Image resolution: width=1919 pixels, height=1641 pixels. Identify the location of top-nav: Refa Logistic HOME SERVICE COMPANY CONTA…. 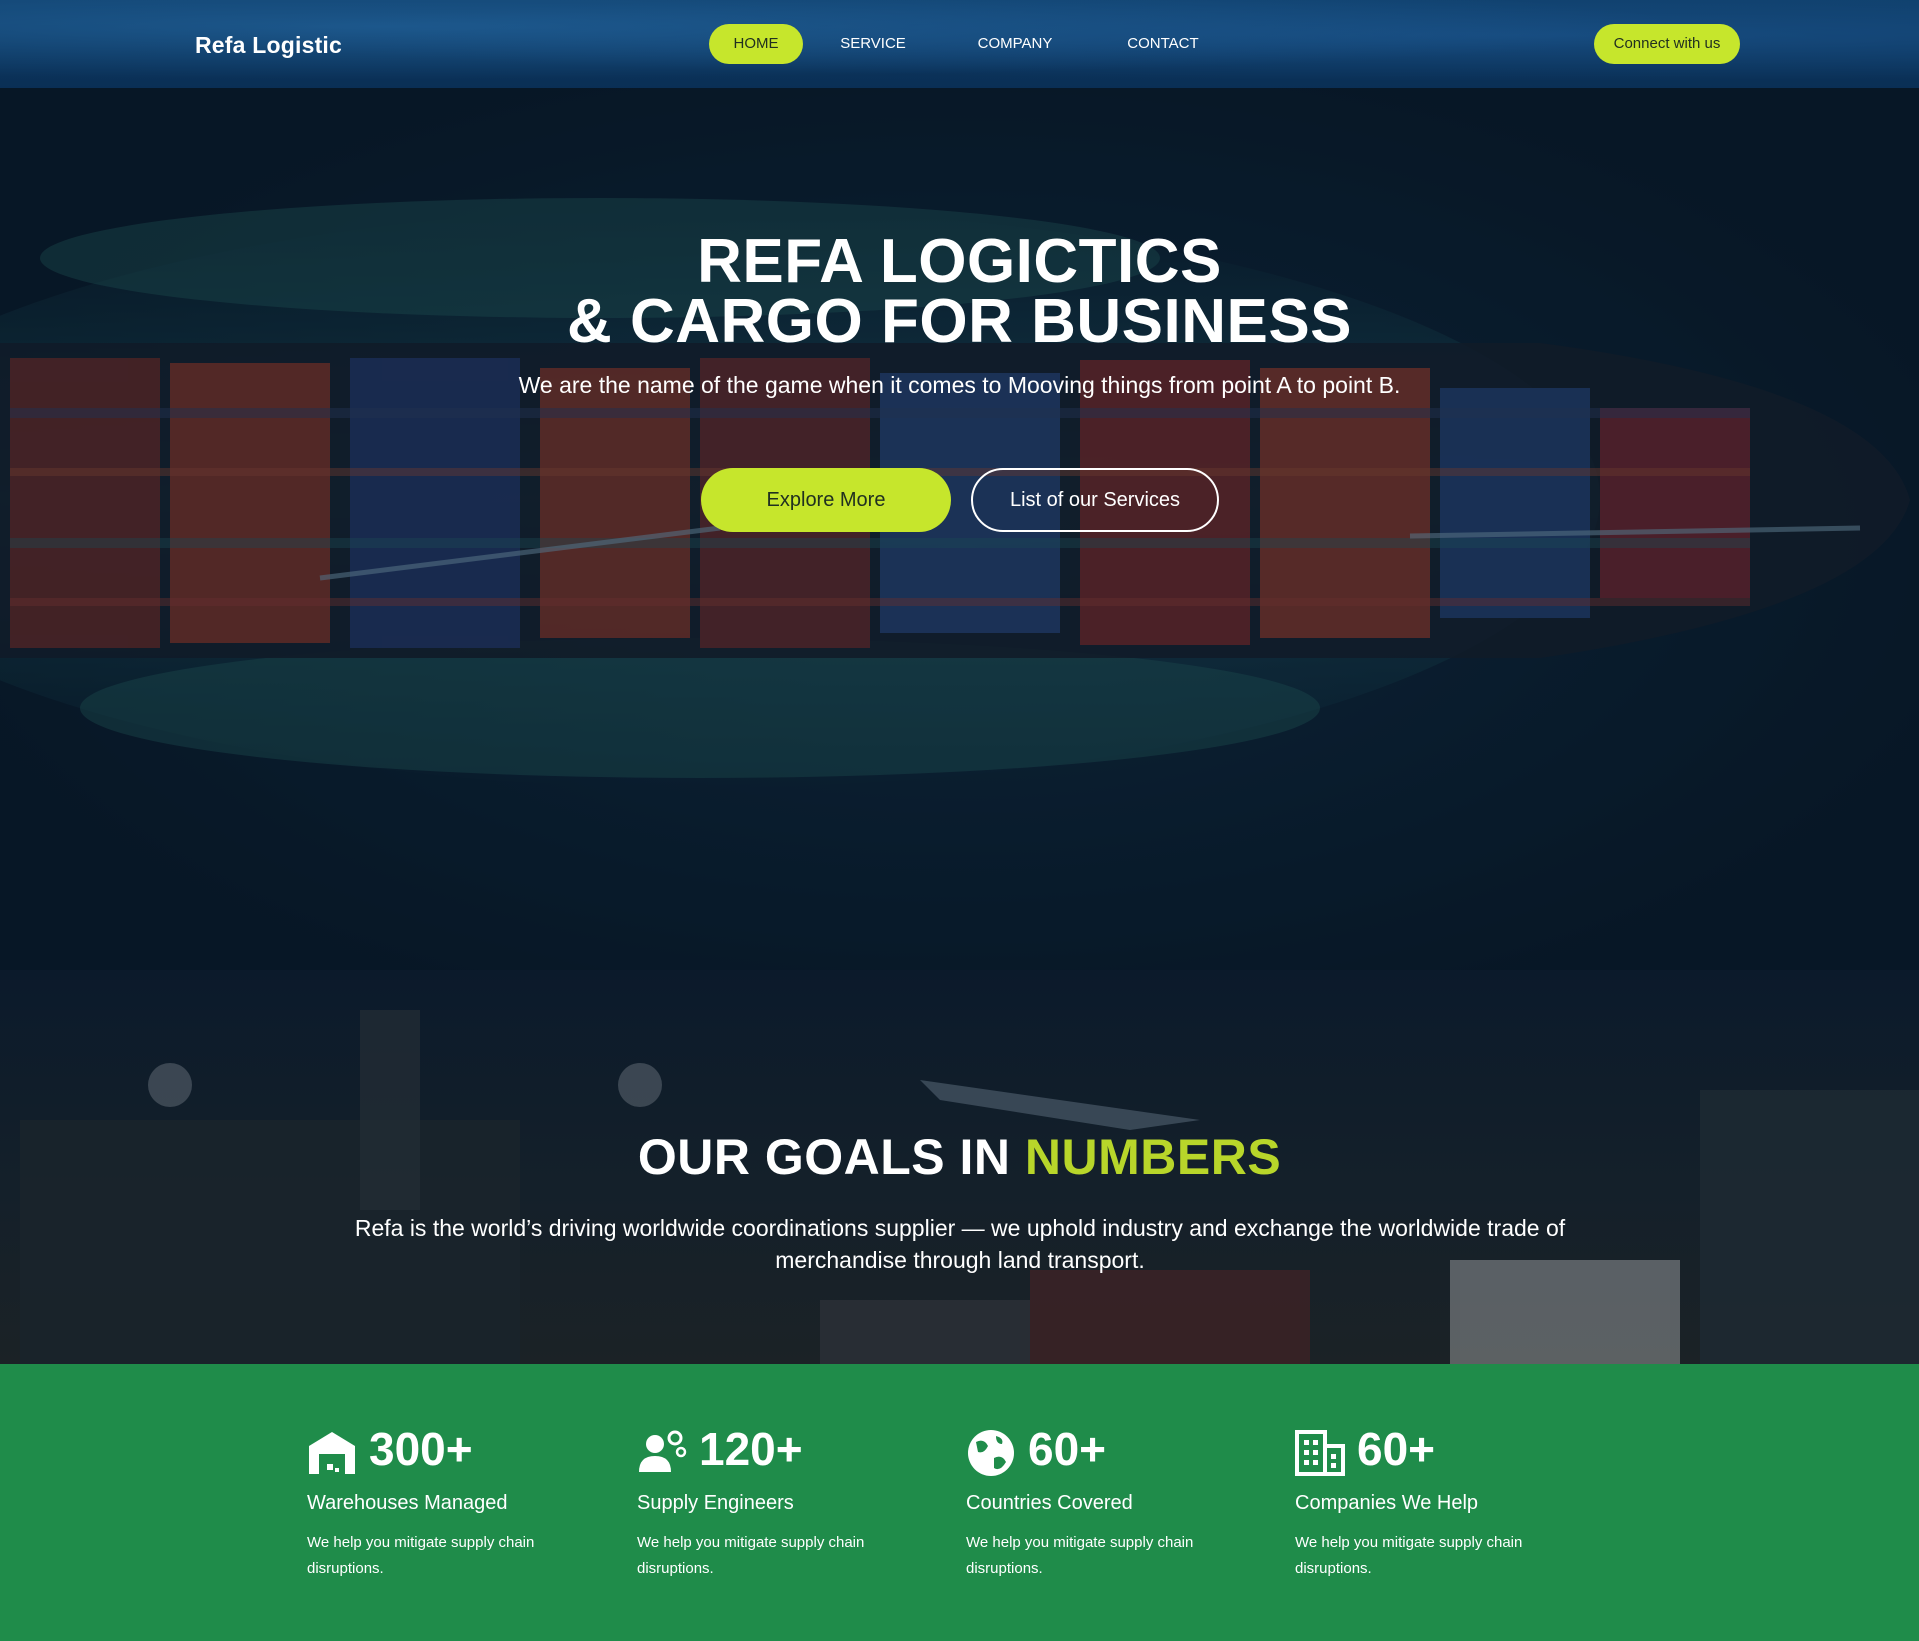
(959, 44).